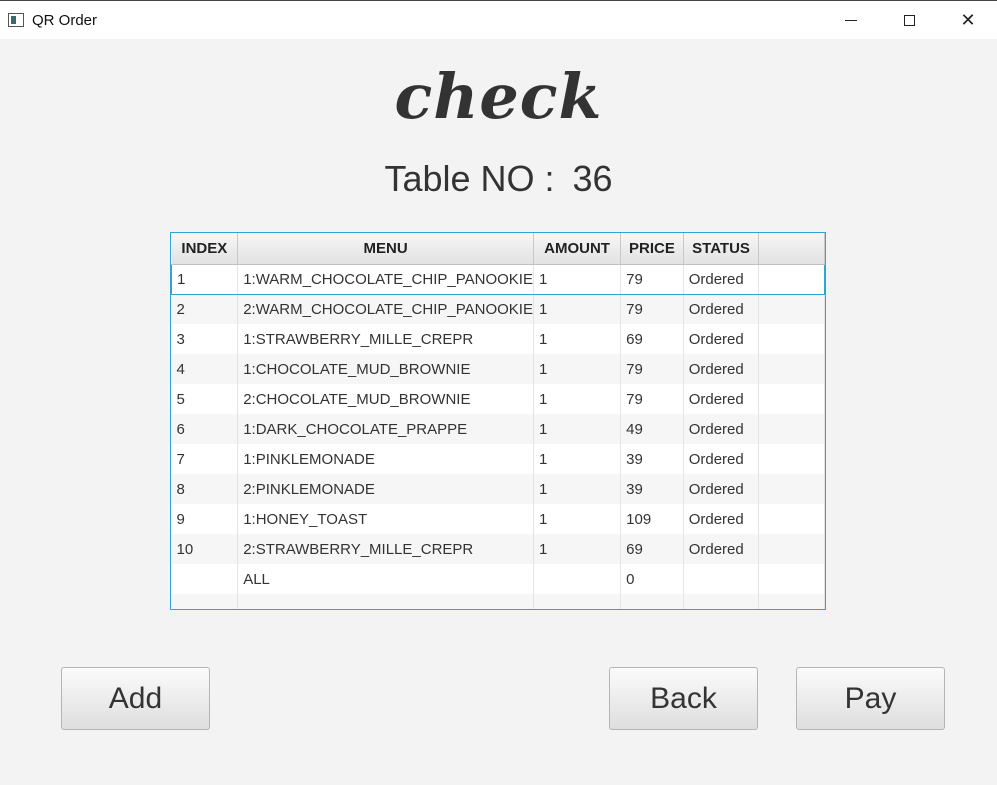 This screenshot has height=785, width=997. What do you see at coordinates (870, 698) in the screenshot?
I see `pay-button: Pay` at bounding box center [870, 698].